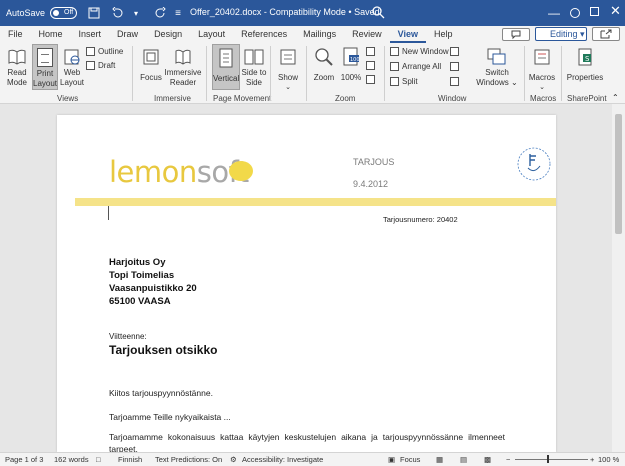  Describe the element at coordinates (410, 81) in the screenshot. I see `split-label: Split` at that location.